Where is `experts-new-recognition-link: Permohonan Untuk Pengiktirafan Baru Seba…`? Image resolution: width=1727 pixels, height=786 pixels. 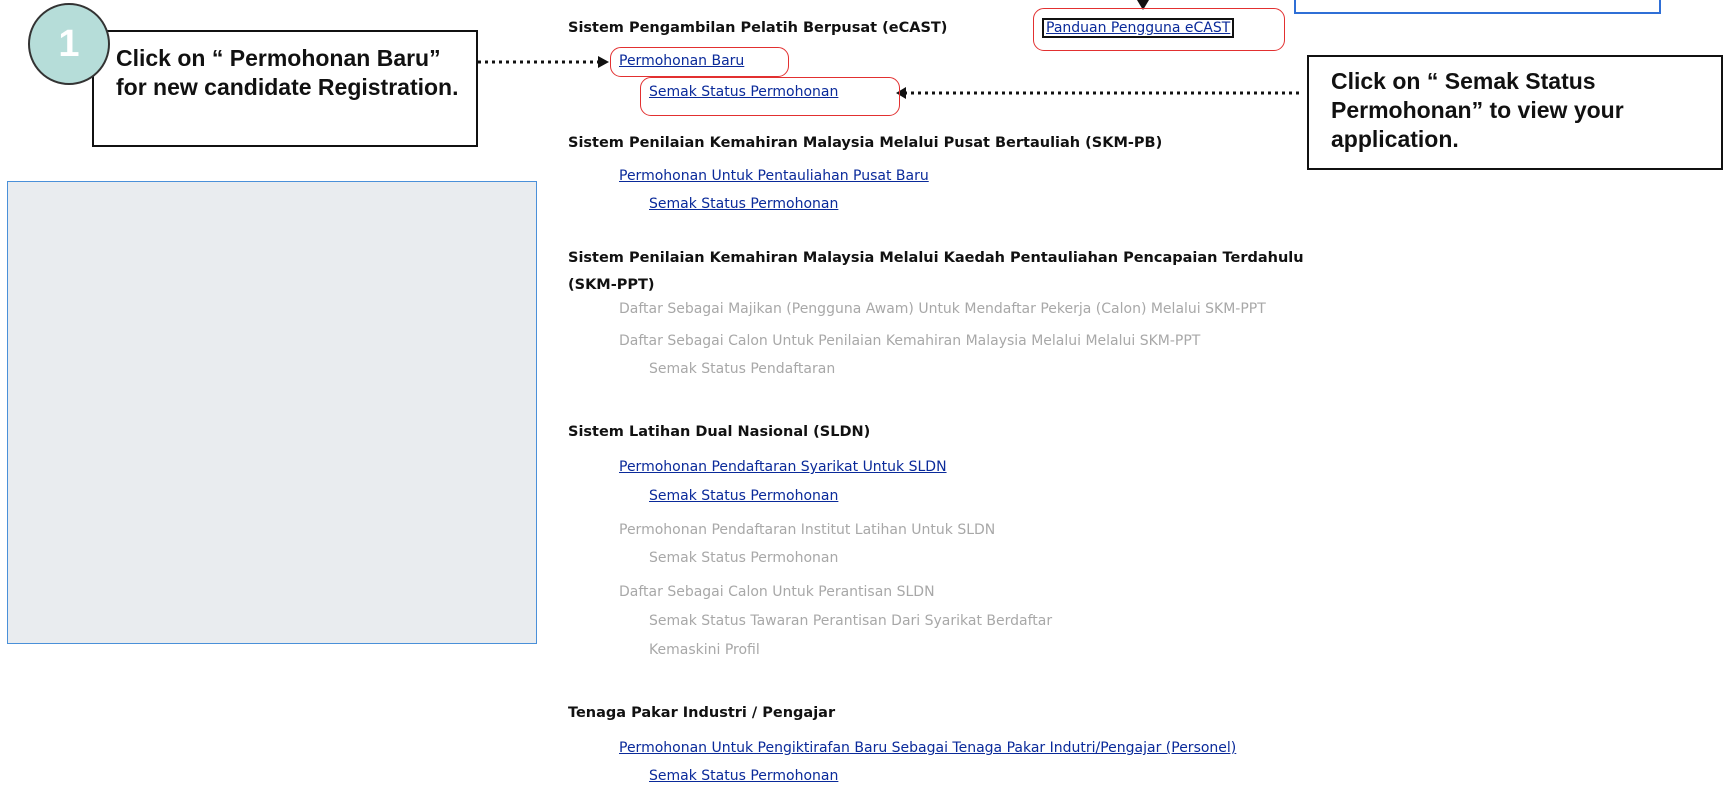
experts-new-recognition-link: Permohonan Untuk Pengiktirafan Baru Seba… is located at coordinates (927, 748).